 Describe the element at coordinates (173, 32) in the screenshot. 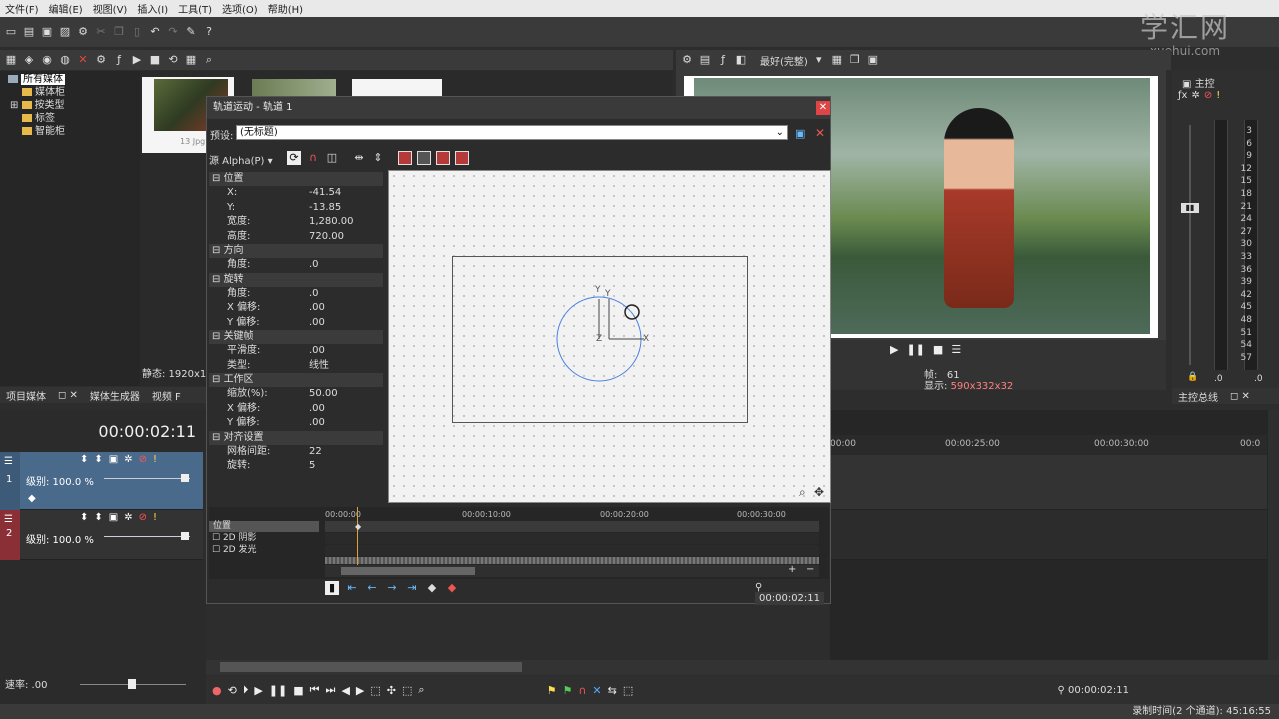

I see `redo-icon: ↷` at that location.